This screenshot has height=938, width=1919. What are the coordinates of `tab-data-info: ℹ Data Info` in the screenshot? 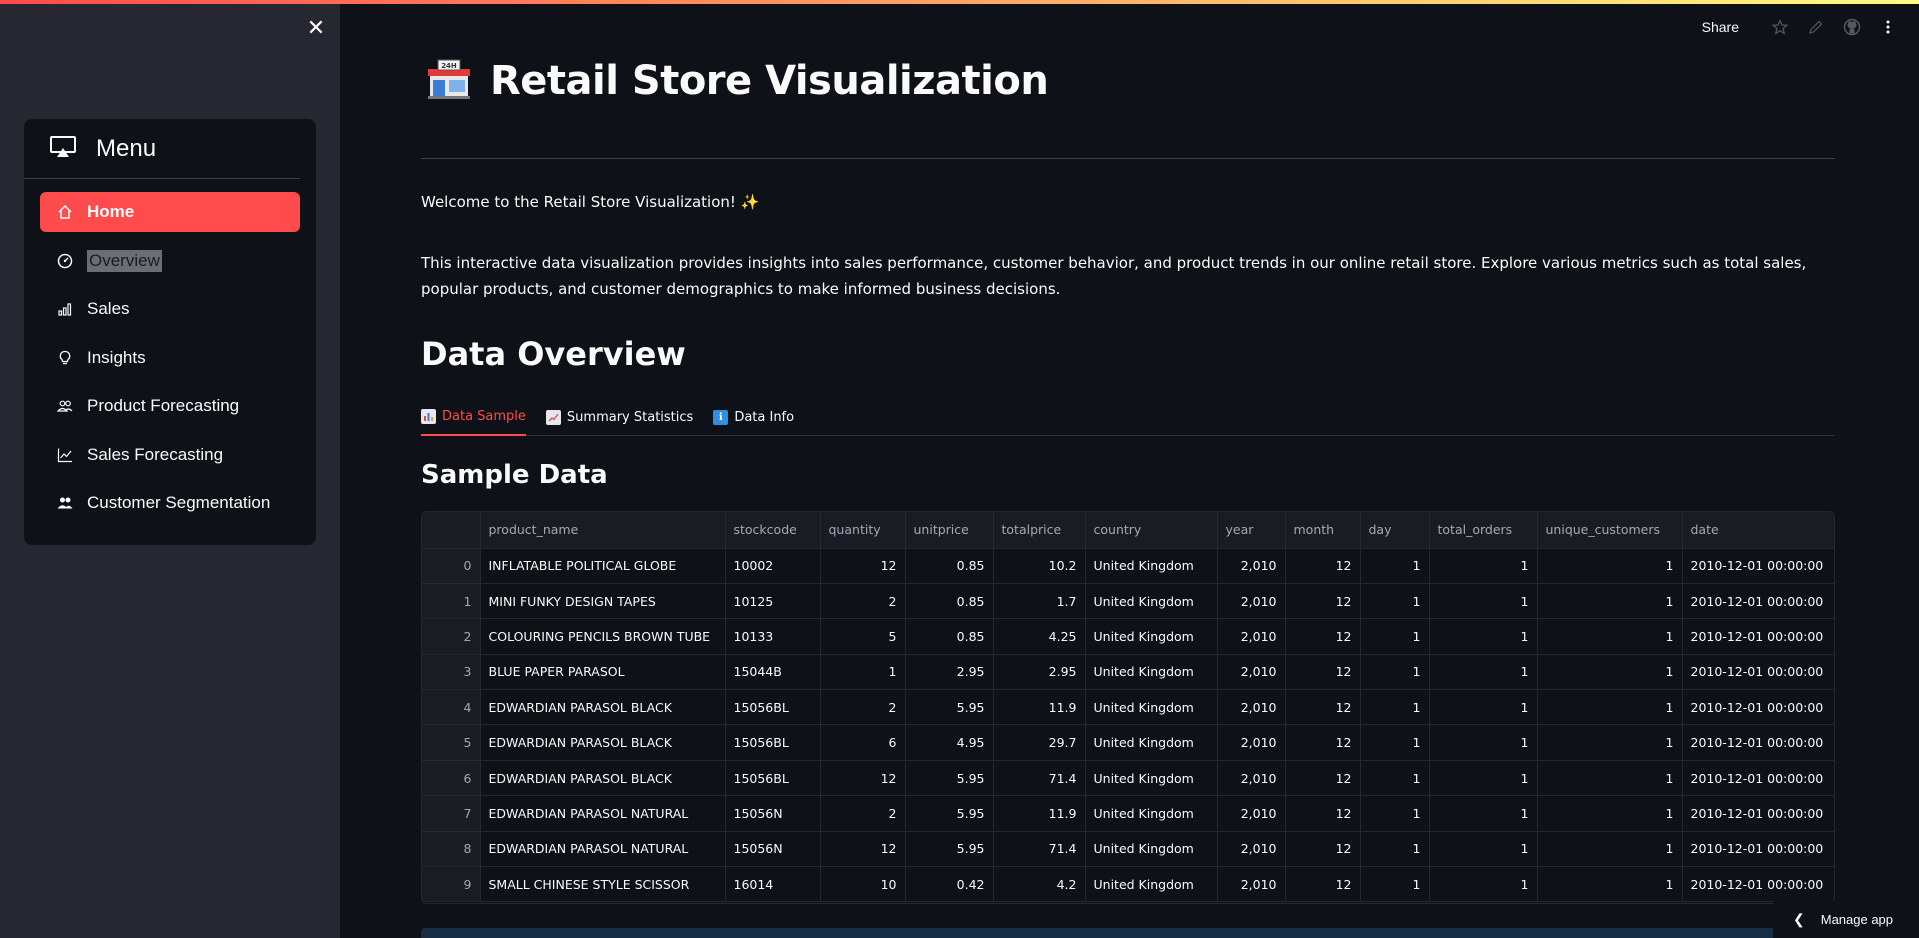 It's located at (753, 417).